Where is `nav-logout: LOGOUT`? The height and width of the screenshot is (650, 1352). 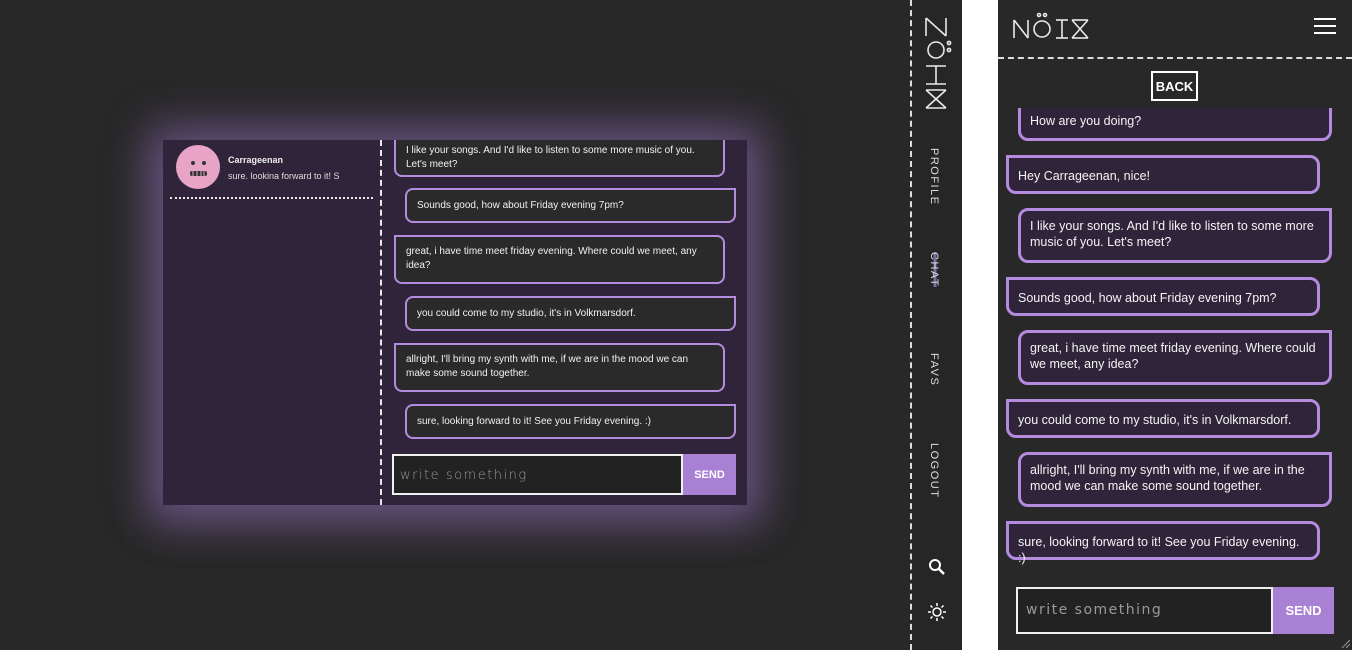 nav-logout: LOGOUT is located at coordinates (934, 470).